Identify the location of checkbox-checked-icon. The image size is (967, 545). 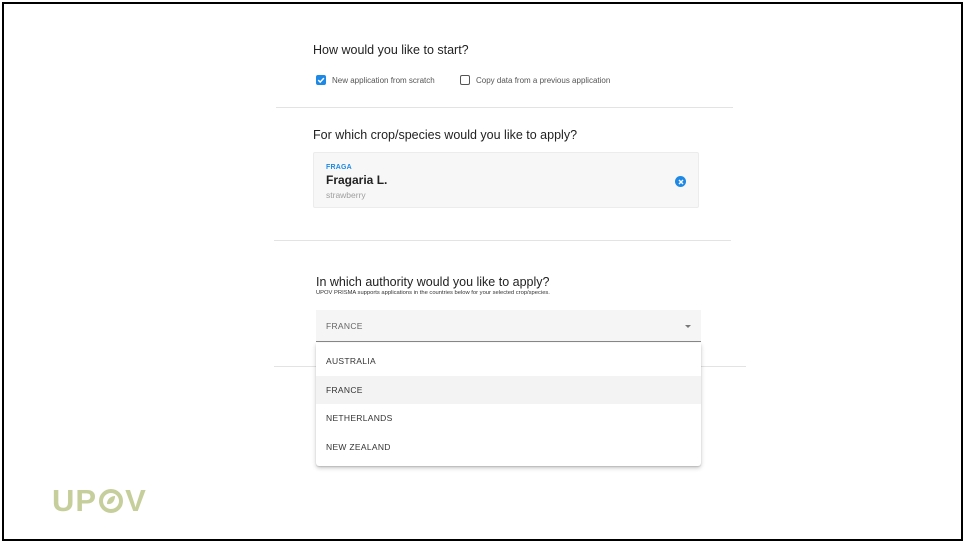
(321, 80).